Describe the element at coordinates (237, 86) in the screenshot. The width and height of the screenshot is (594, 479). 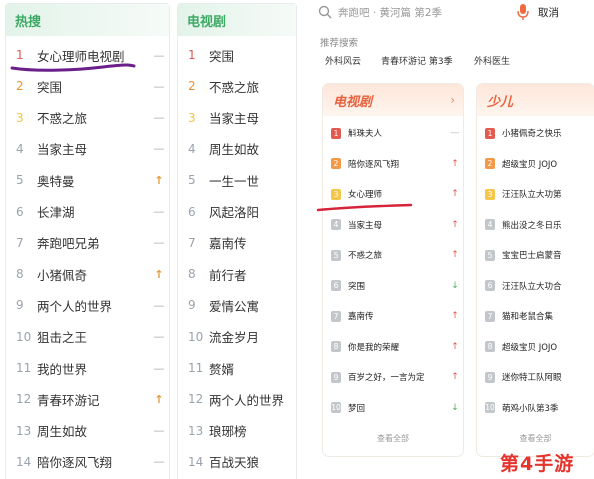
I see `list-item: 2 不惑之旅` at that location.